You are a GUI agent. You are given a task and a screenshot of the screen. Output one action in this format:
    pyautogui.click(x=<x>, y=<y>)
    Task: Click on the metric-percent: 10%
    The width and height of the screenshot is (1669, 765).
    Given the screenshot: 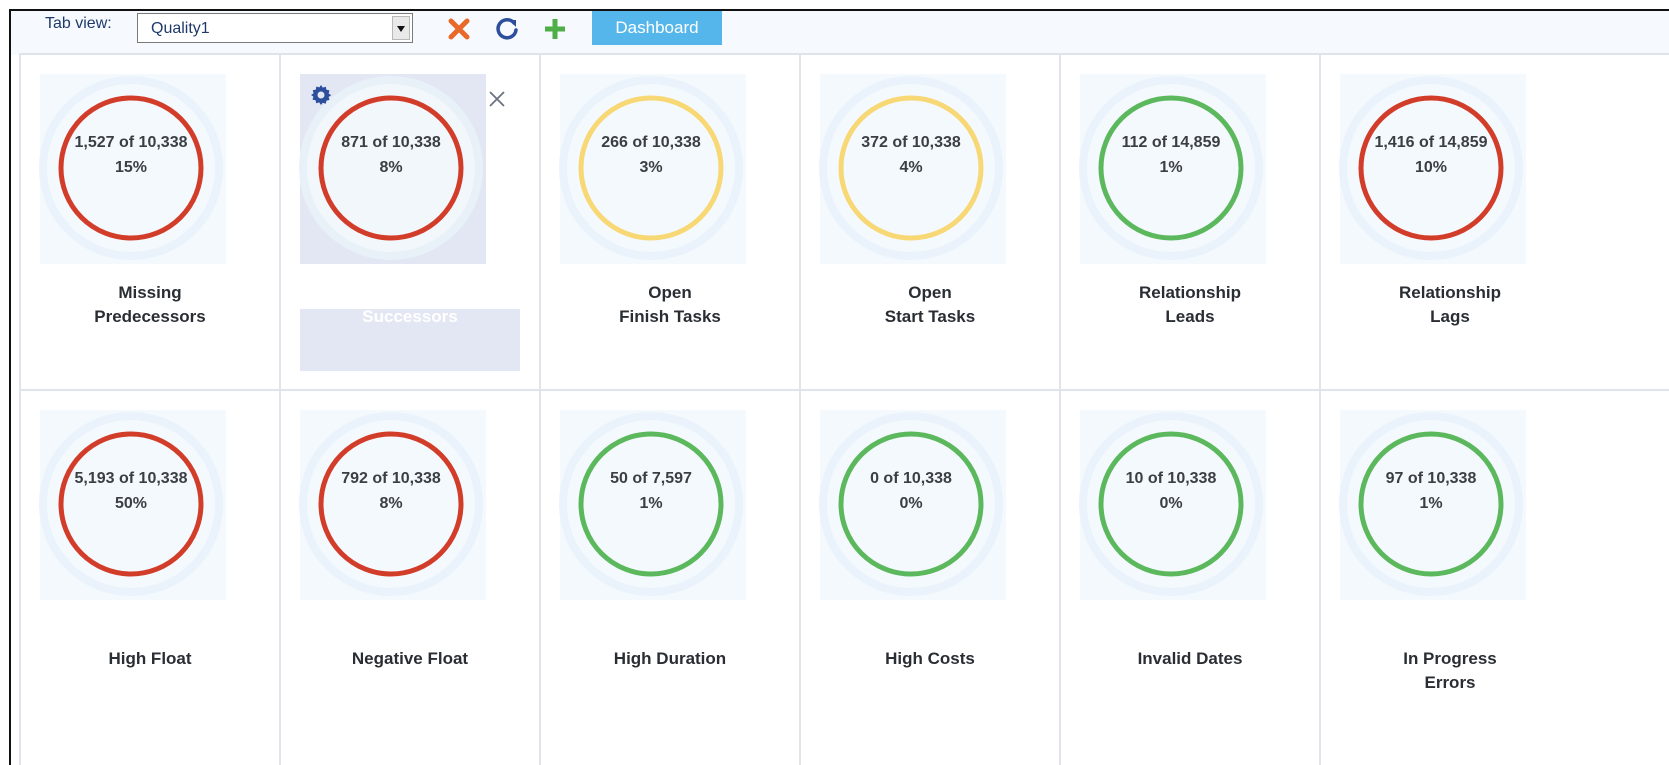 What is the action you would take?
    pyautogui.click(x=1431, y=167)
    